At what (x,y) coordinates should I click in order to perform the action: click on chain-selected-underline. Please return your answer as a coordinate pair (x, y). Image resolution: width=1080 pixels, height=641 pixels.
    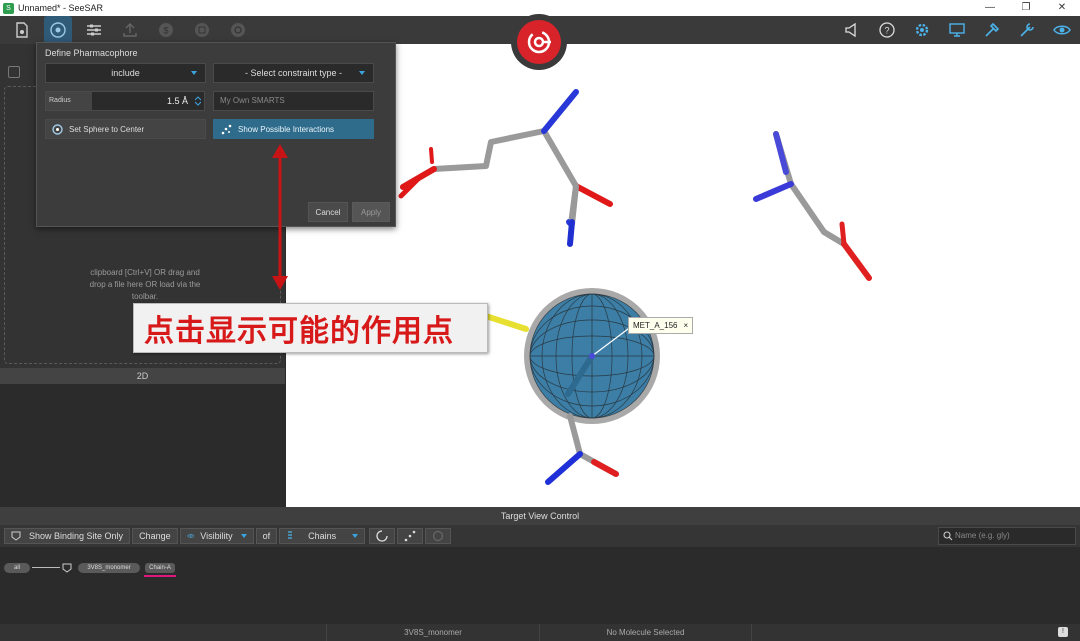
    Looking at the image, I should click on (160, 576).